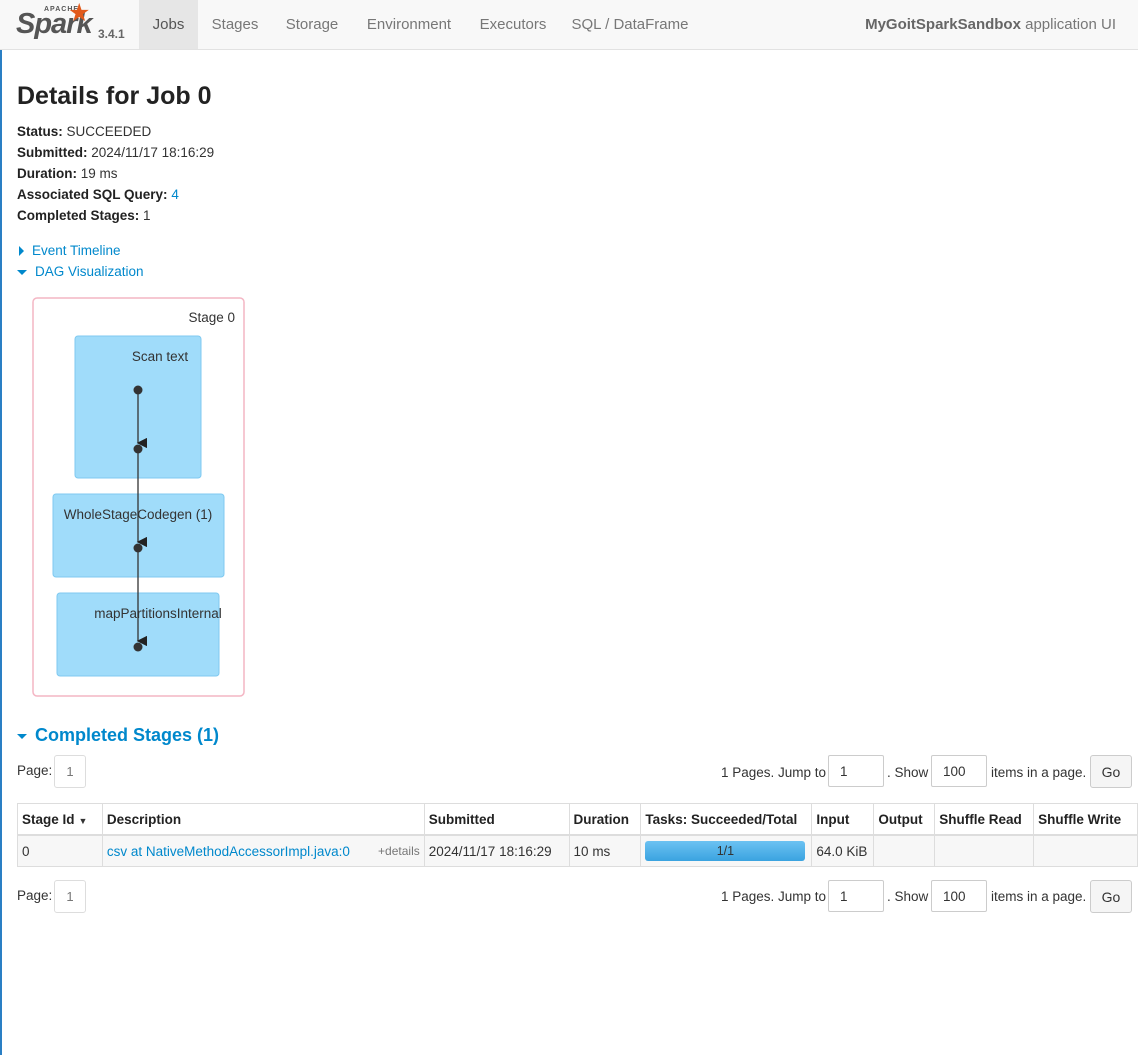 This screenshot has height=1055, width=1138. What do you see at coordinates (984, 819) in the screenshot?
I see `column-header-shuffle-read: Shuffle Read` at bounding box center [984, 819].